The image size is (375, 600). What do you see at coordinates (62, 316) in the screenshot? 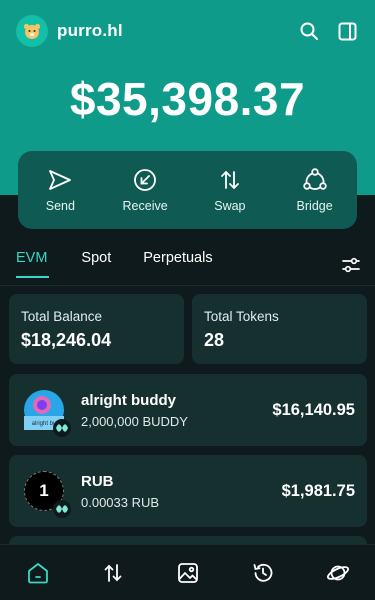
I see `total-balance-title: Total Balance` at bounding box center [62, 316].